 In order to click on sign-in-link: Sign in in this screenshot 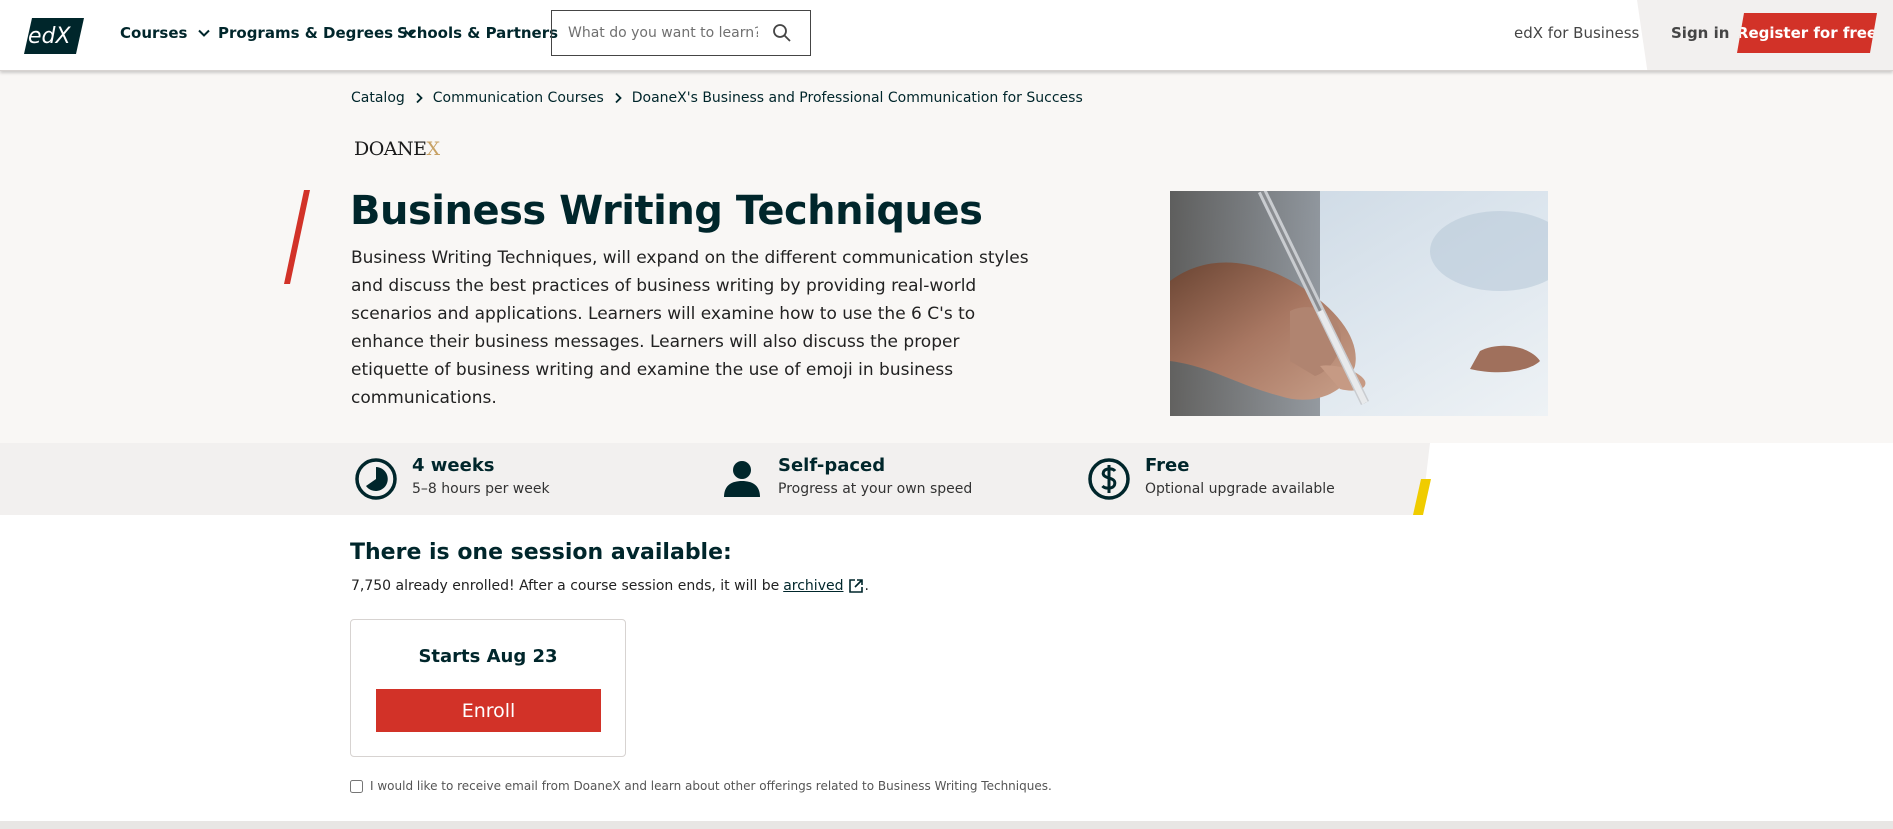, I will do `click(1700, 33)`.